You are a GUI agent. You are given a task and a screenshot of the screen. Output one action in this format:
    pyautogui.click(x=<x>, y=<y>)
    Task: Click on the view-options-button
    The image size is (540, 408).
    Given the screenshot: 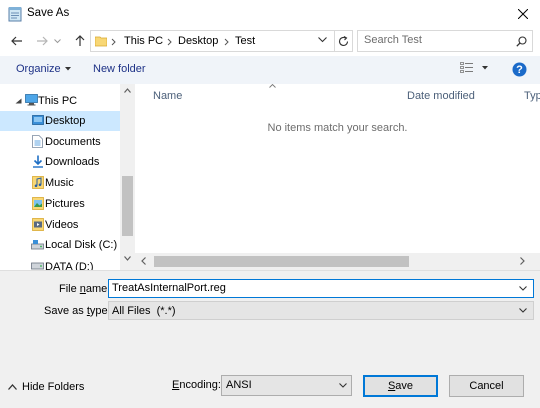 What is the action you would take?
    pyautogui.click(x=474, y=68)
    